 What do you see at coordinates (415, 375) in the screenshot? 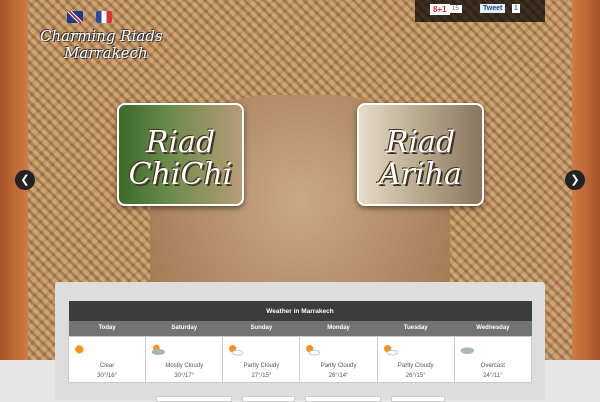
I see `temperature: 26°/15°` at bounding box center [415, 375].